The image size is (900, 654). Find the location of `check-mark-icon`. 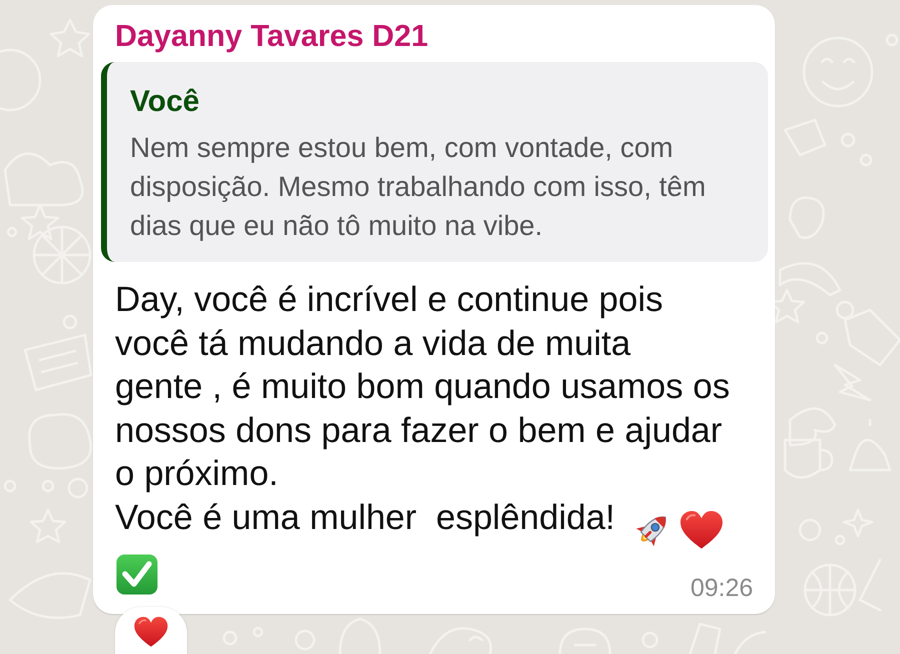

check-mark-icon is located at coordinates (137, 574).